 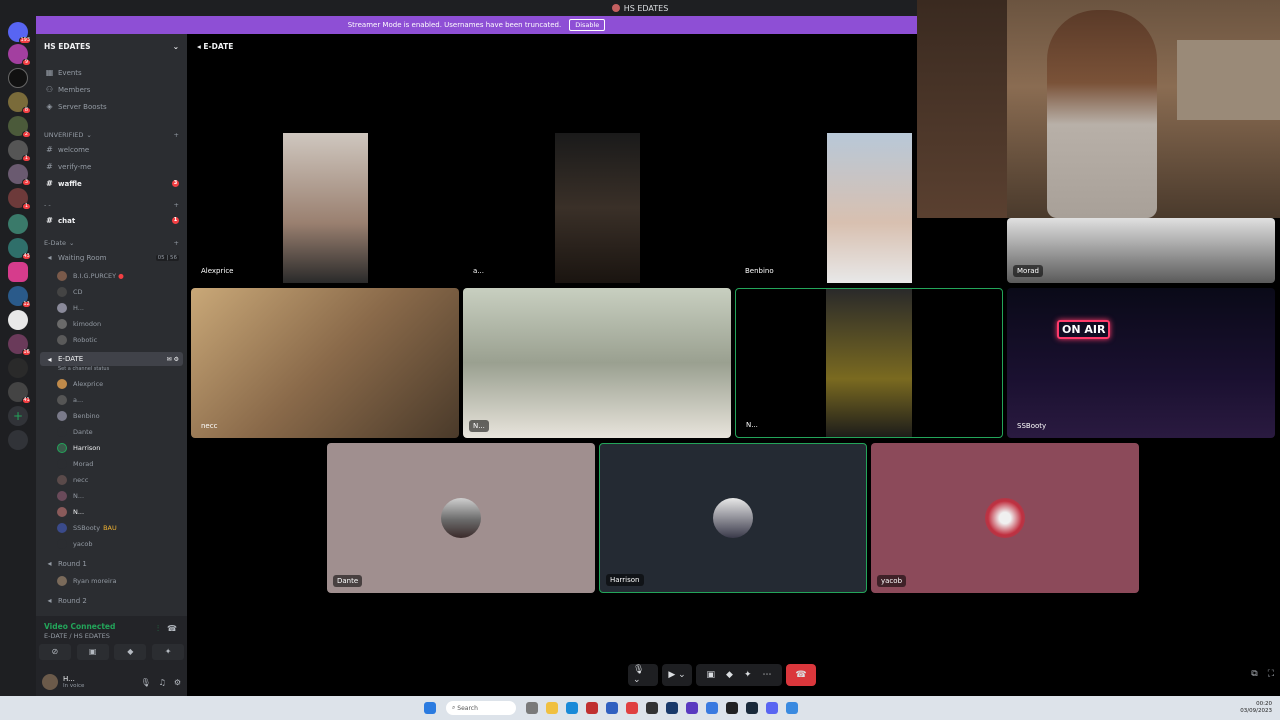 I want to click on voice-channel-waiting-room: ◂ Waiting Room 05 | 56, so click(x=111, y=257).